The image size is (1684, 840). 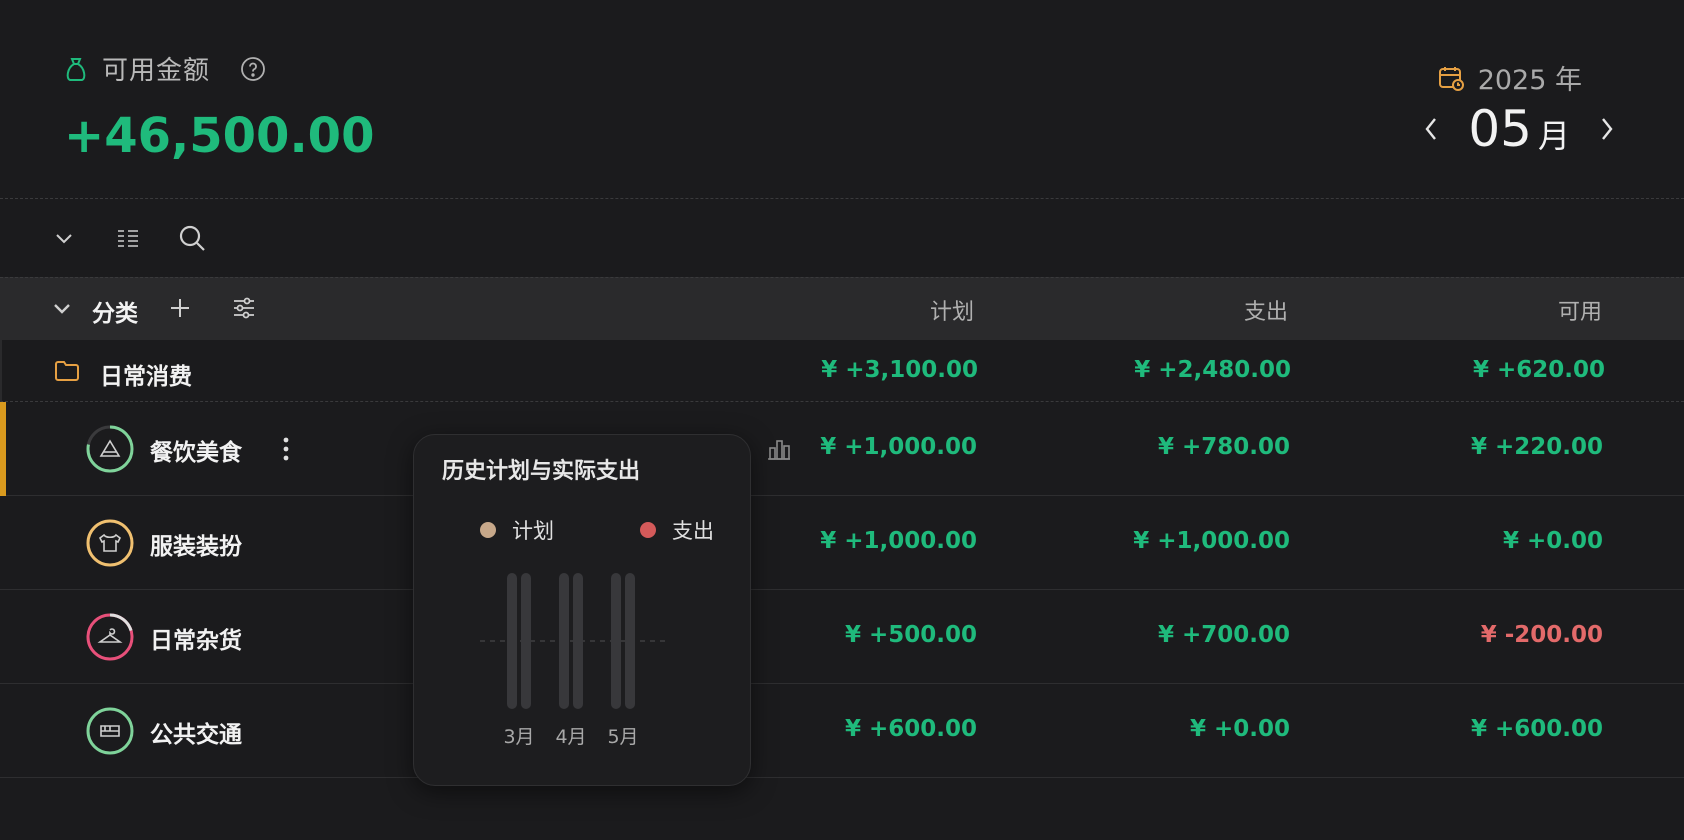 I want to click on shirt-icon, so click(x=110, y=542).